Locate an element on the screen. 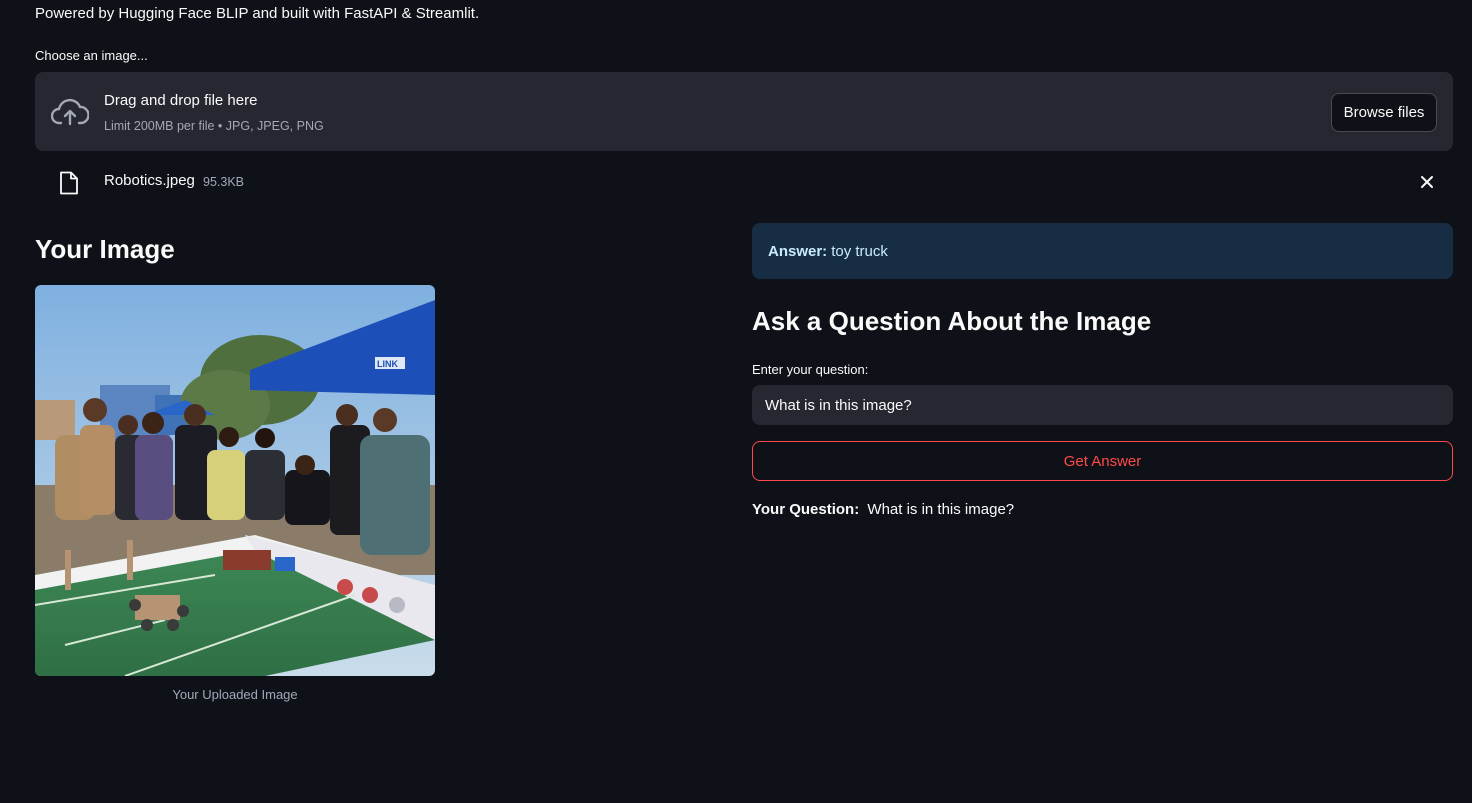  ask-question-heading: Ask a Question About the Image is located at coordinates (952, 321).